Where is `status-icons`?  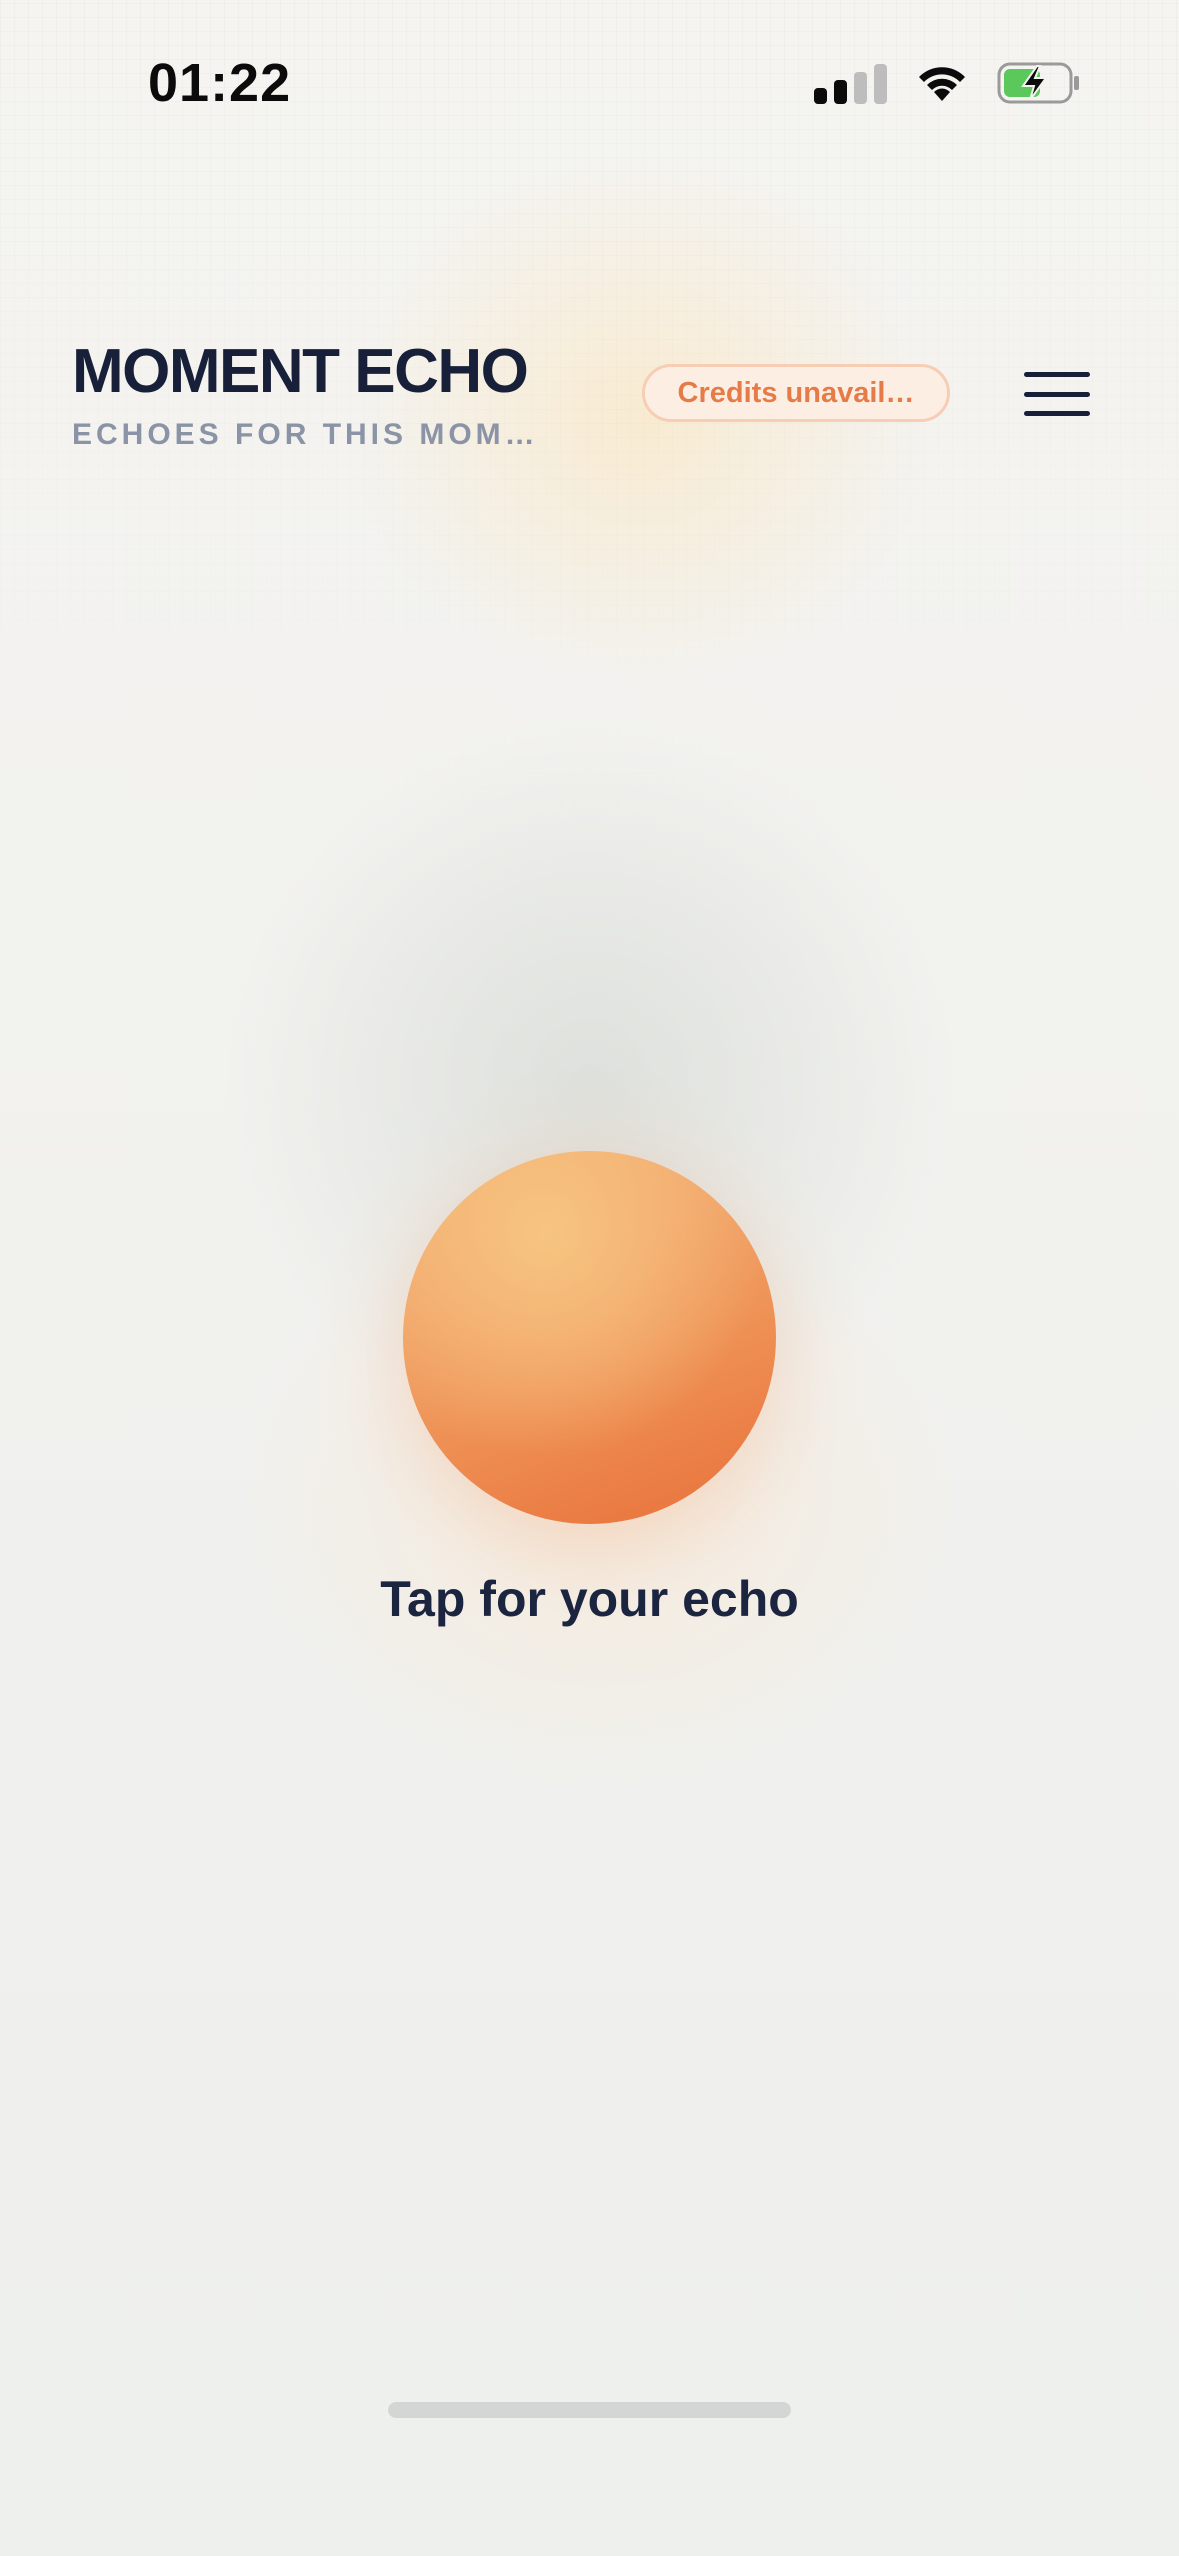 status-icons is located at coordinates (947, 83).